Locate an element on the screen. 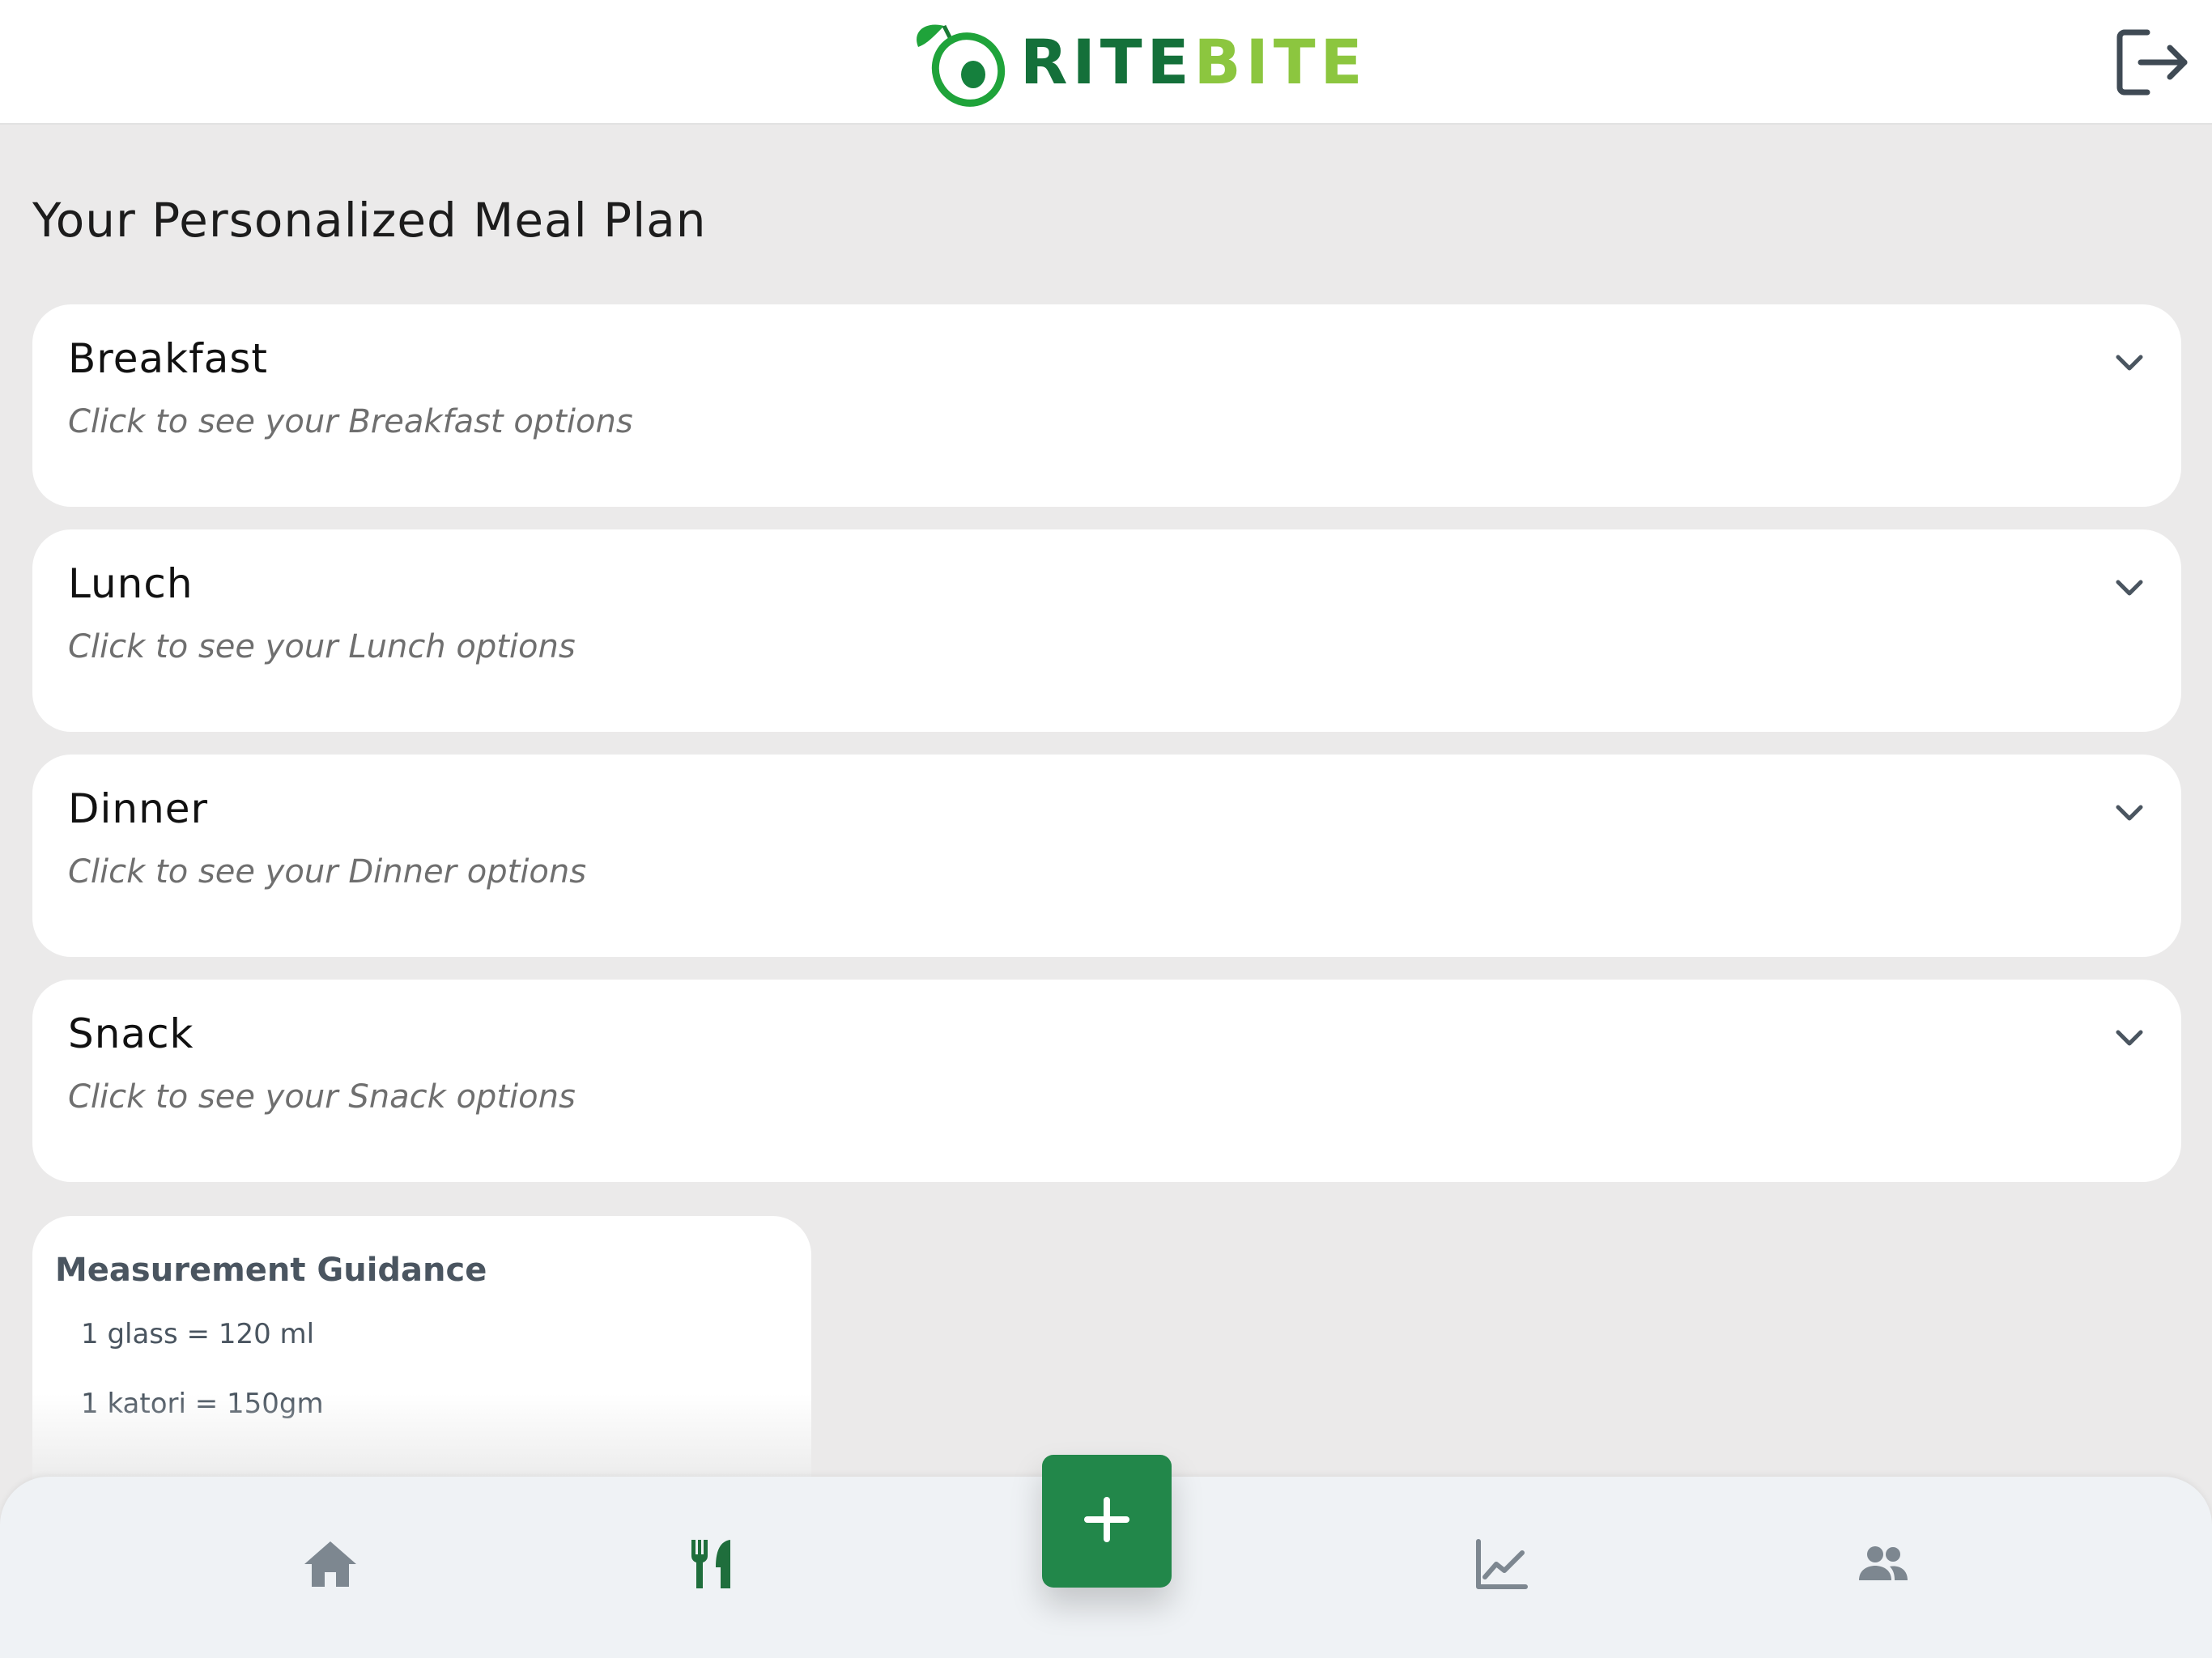 The height and width of the screenshot is (1658, 2212). home-icon is located at coordinates (330, 1566).